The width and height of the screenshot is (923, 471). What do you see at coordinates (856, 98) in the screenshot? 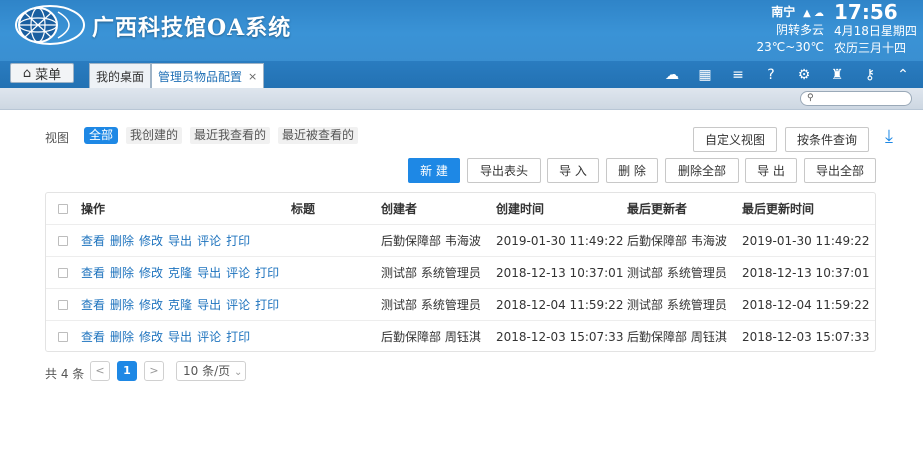
I see `search-input: ⚲` at bounding box center [856, 98].